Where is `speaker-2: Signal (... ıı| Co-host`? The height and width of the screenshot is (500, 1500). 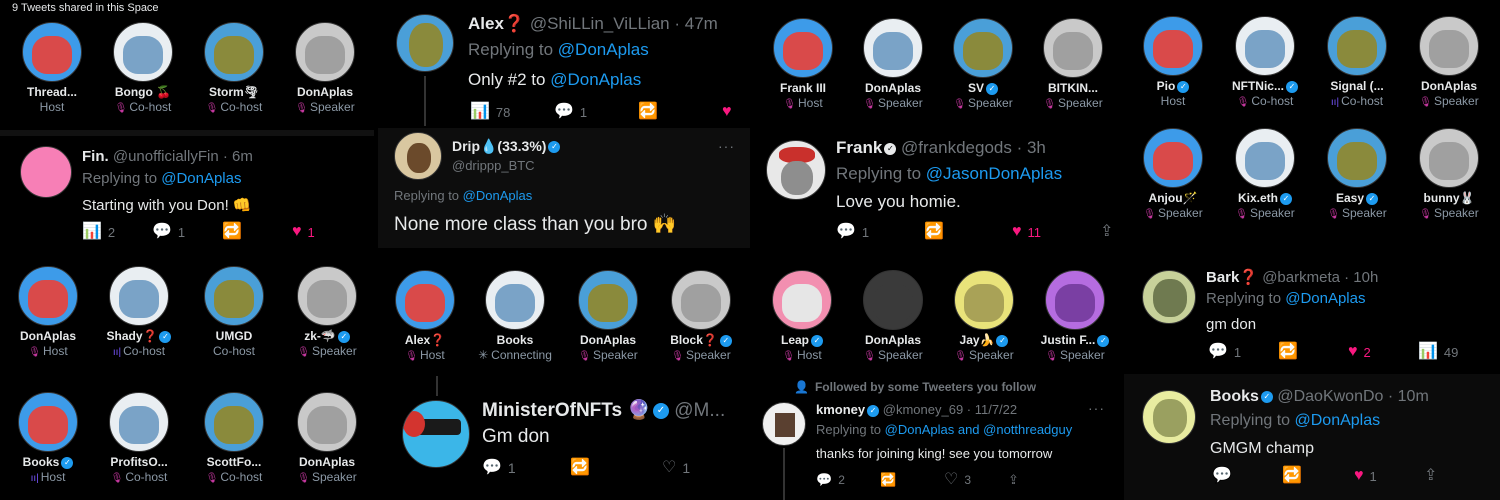 speaker-2: Signal (... ıı| Co-host is located at coordinates (1357, 62).